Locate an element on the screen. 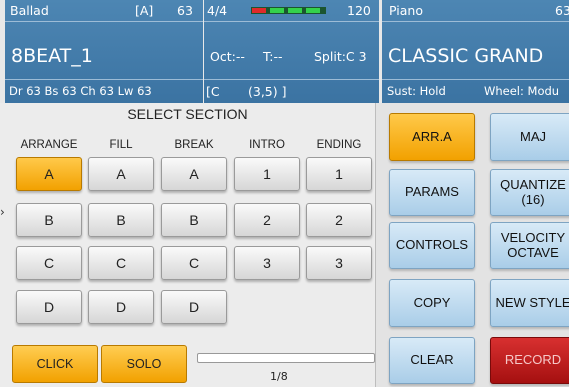  arrange-a-button: A is located at coordinates (49, 174).